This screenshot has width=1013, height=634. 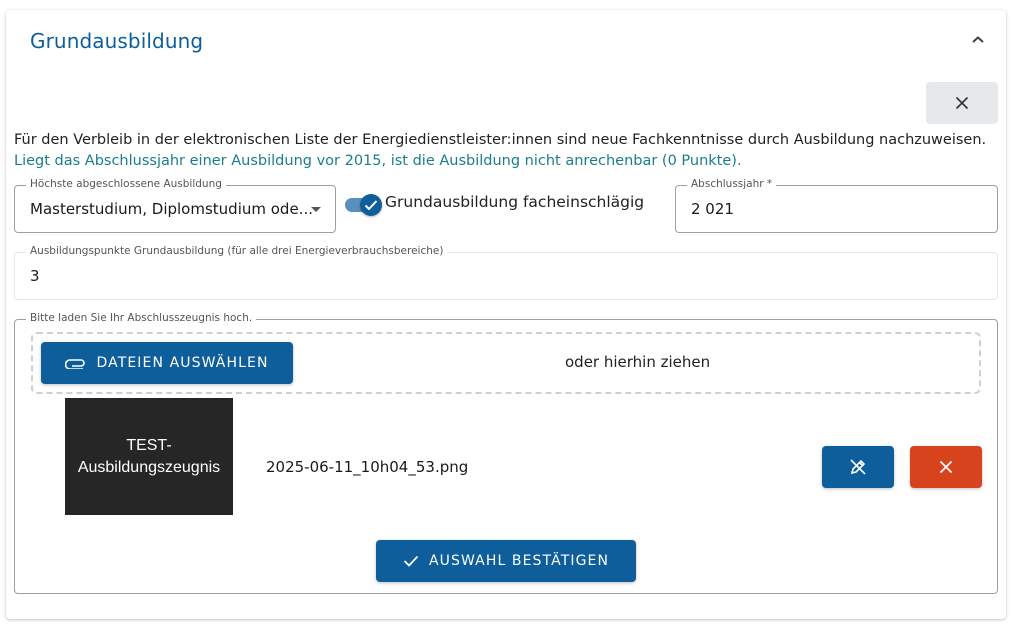 What do you see at coordinates (519, 561) in the screenshot?
I see `confirm-selection-label: AUSWAHL BESTÄTIGEN` at bounding box center [519, 561].